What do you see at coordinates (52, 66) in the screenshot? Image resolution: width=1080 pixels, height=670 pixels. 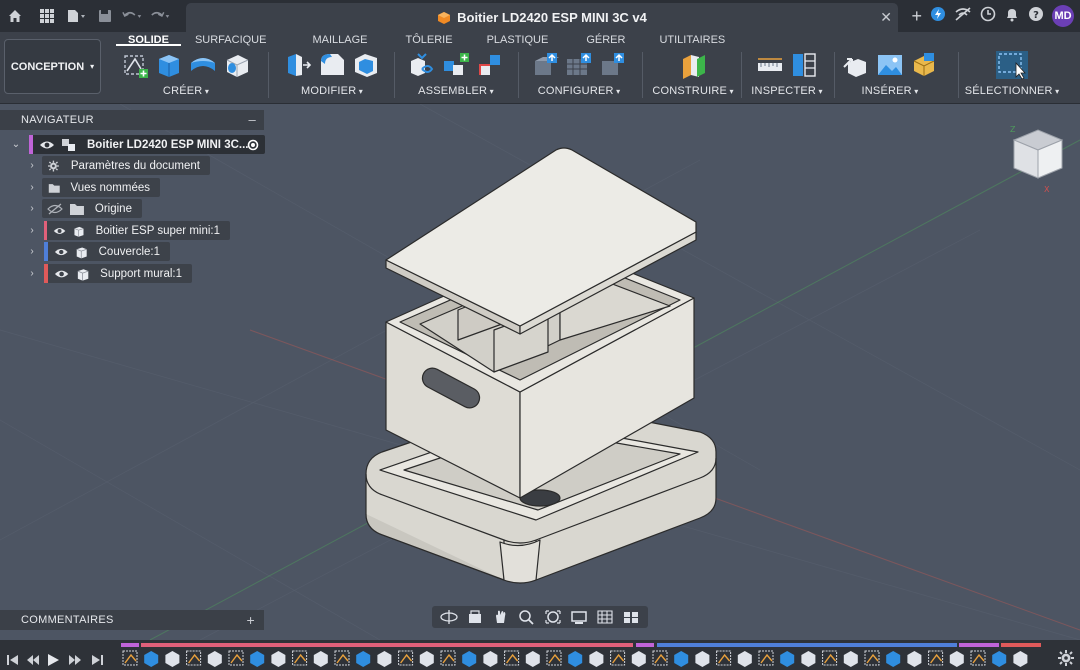 I see `workspace-switcher: CONCEPTION ▾` at bounding box center [52, 66].